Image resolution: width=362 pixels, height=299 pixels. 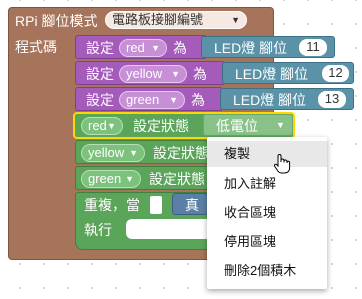 I want to click on repeat-while-label: 重複，當, so click(x=112, y=205).